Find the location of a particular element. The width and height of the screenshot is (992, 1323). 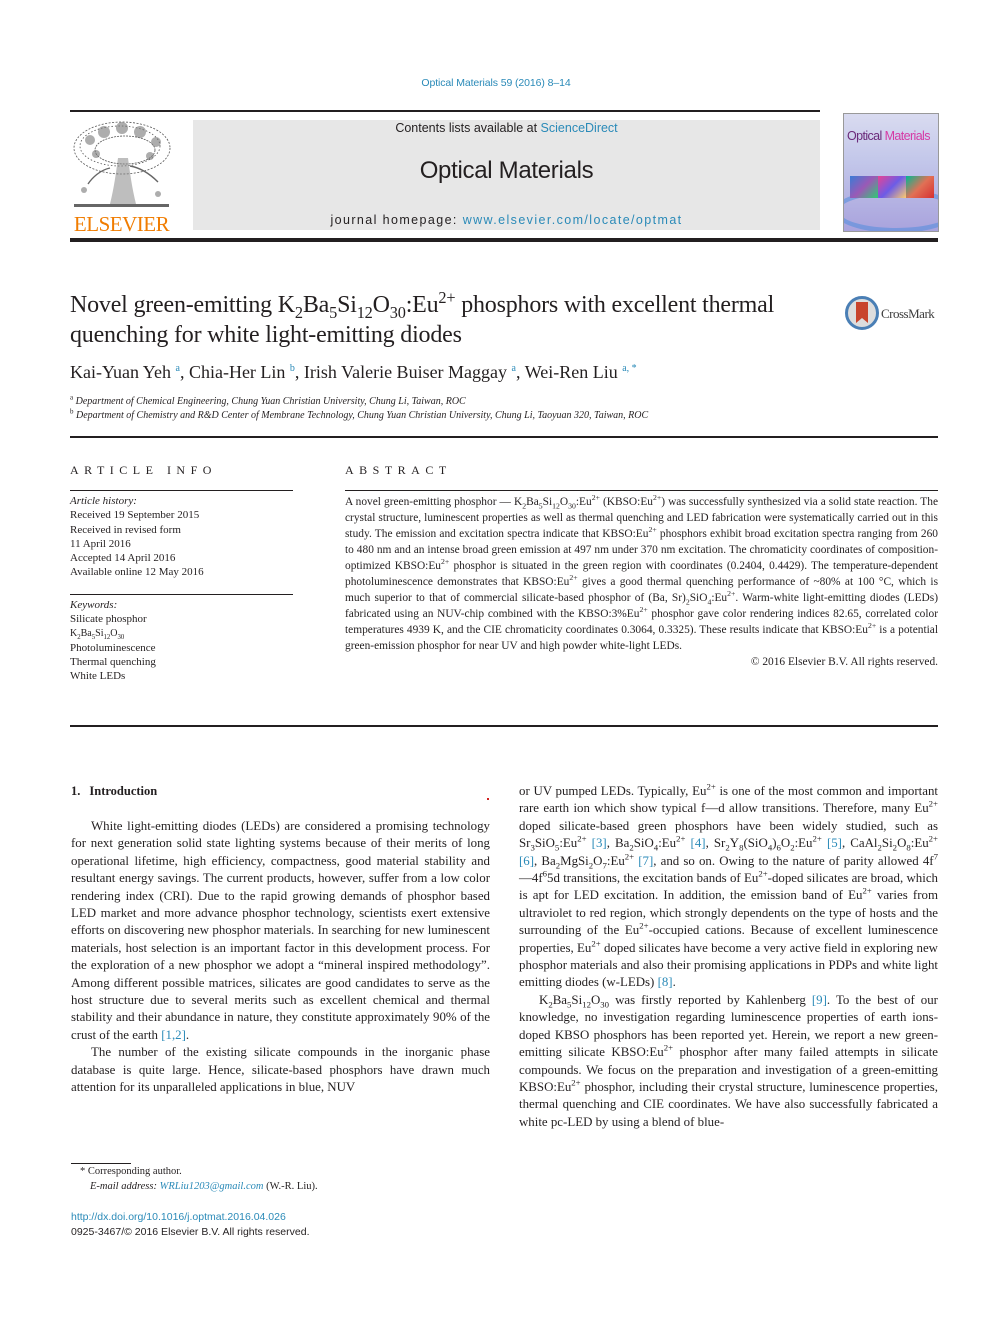

elsevier-tree-icon is located at coordinates (122, 164).